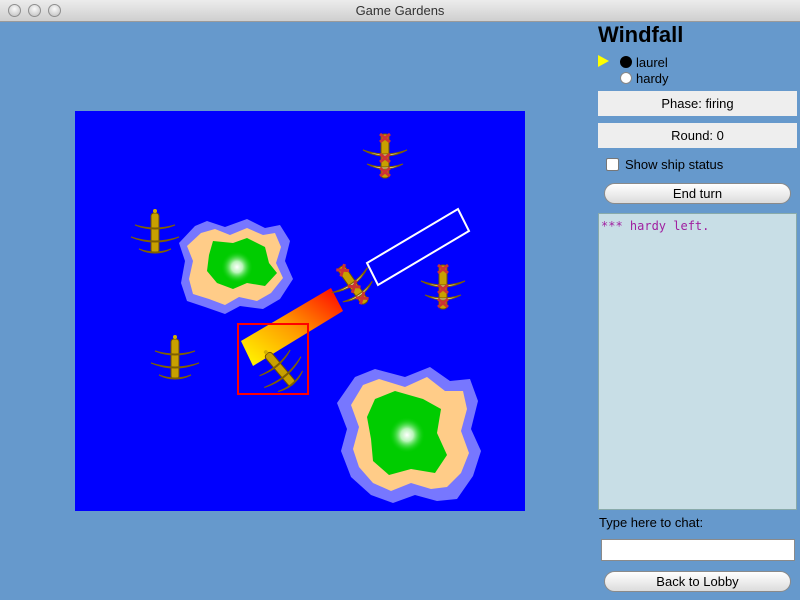 The height and width of the screenshot is (600, 800). What do you see at coordinates (626, 62) in the screenshot?
I see `black-marker-icon` at bounding box center [626, 62].